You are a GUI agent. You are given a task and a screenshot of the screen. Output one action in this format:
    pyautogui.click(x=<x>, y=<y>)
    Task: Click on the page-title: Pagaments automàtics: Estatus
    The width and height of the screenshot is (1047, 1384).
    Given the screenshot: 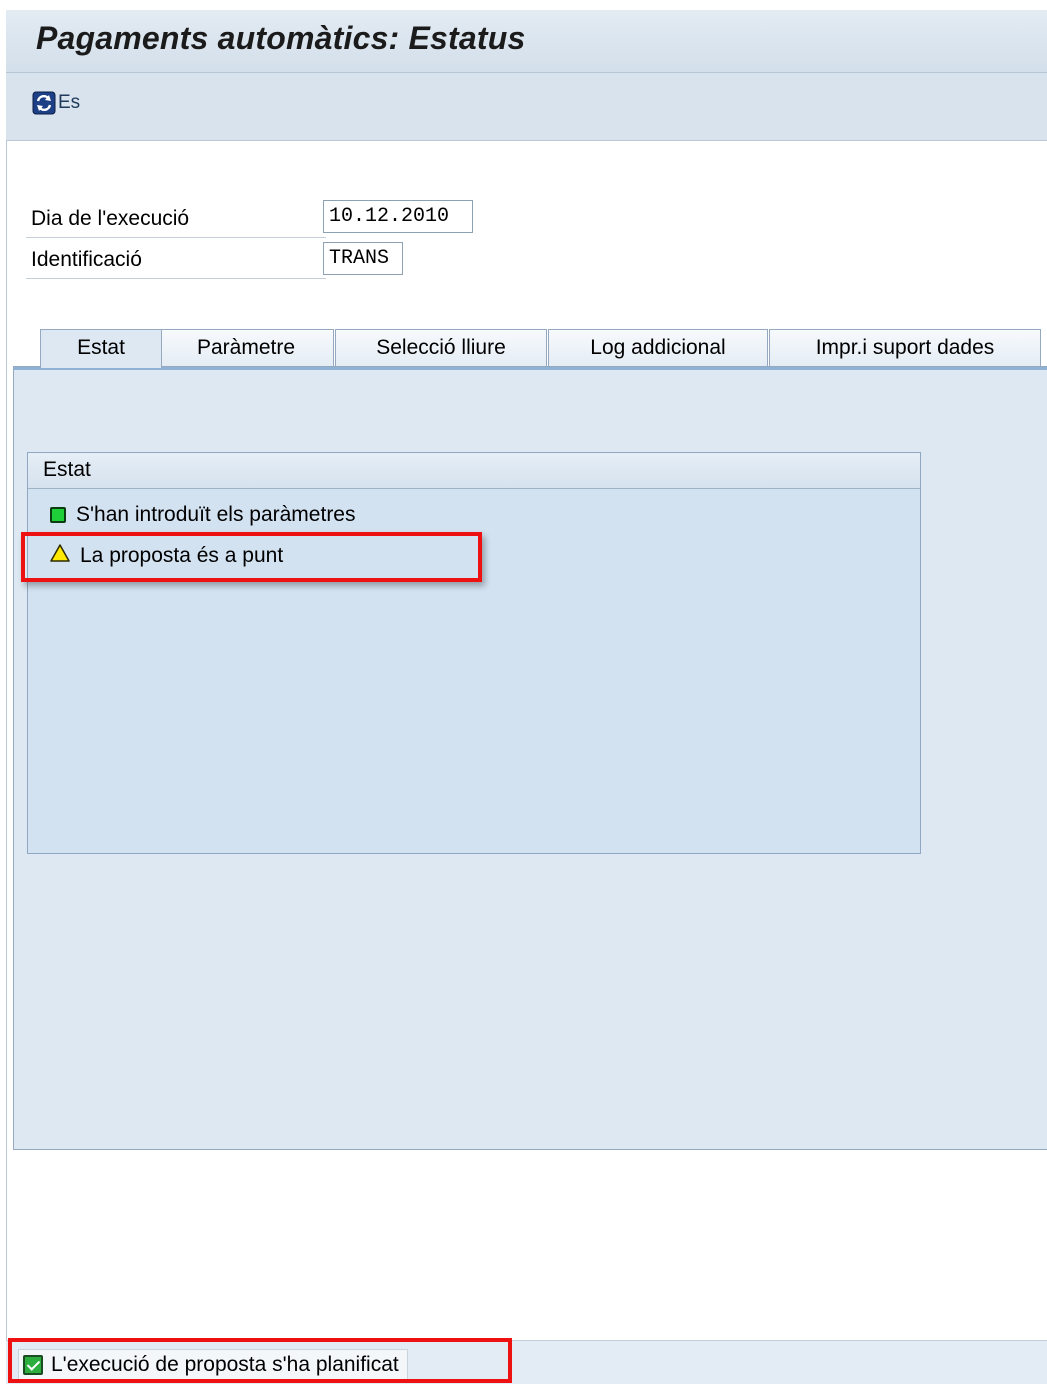 What is the action you would take?
    pyautogui.click(x=281, y=38)
    